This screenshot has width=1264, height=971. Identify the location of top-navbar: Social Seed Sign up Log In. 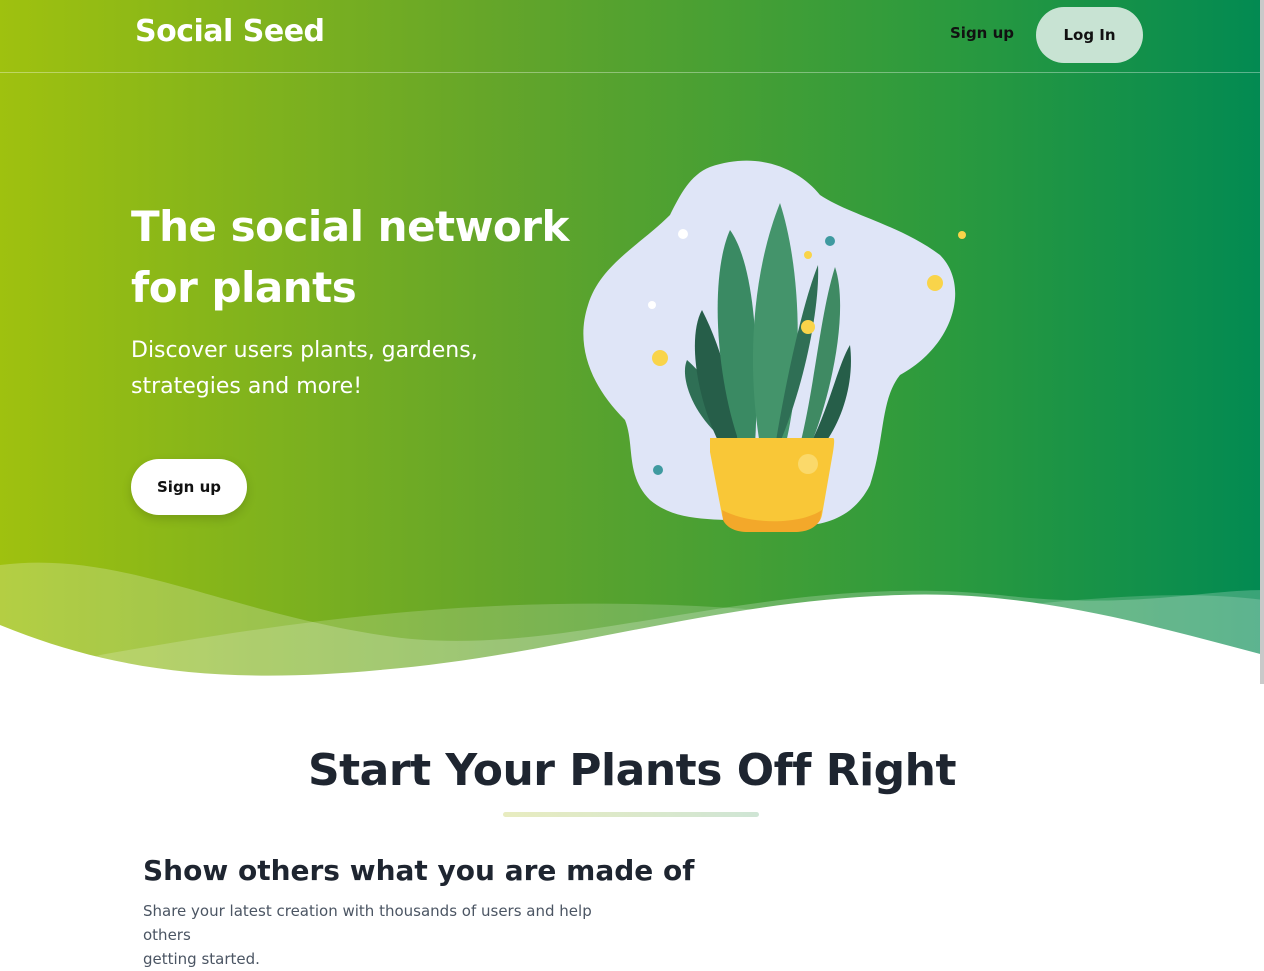
(632, 36).